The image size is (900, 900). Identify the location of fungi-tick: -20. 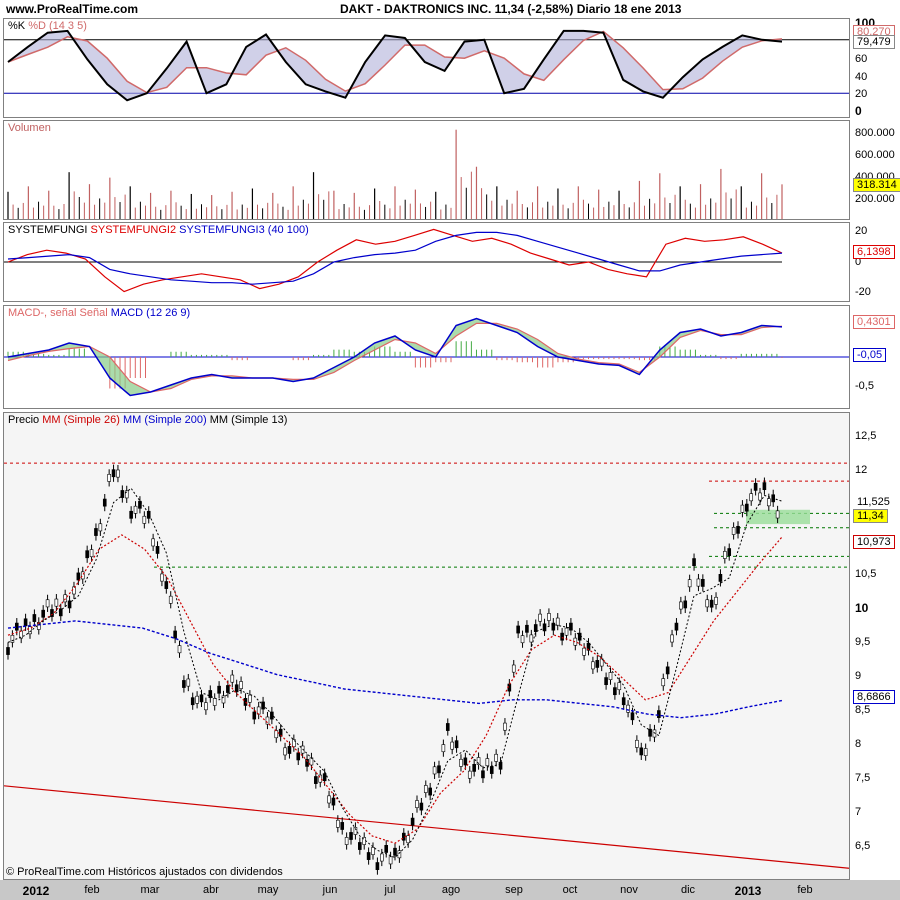
(863, 292).